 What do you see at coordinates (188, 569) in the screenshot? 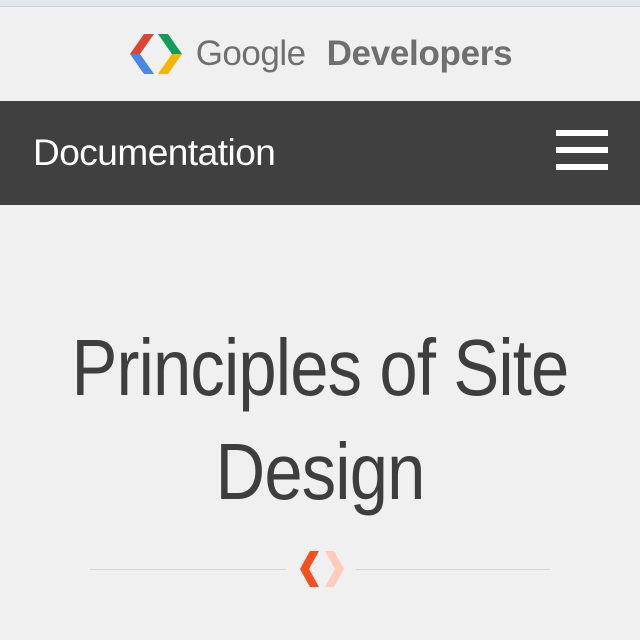
I see `divider-line-left` at bounding box center [188, 569].